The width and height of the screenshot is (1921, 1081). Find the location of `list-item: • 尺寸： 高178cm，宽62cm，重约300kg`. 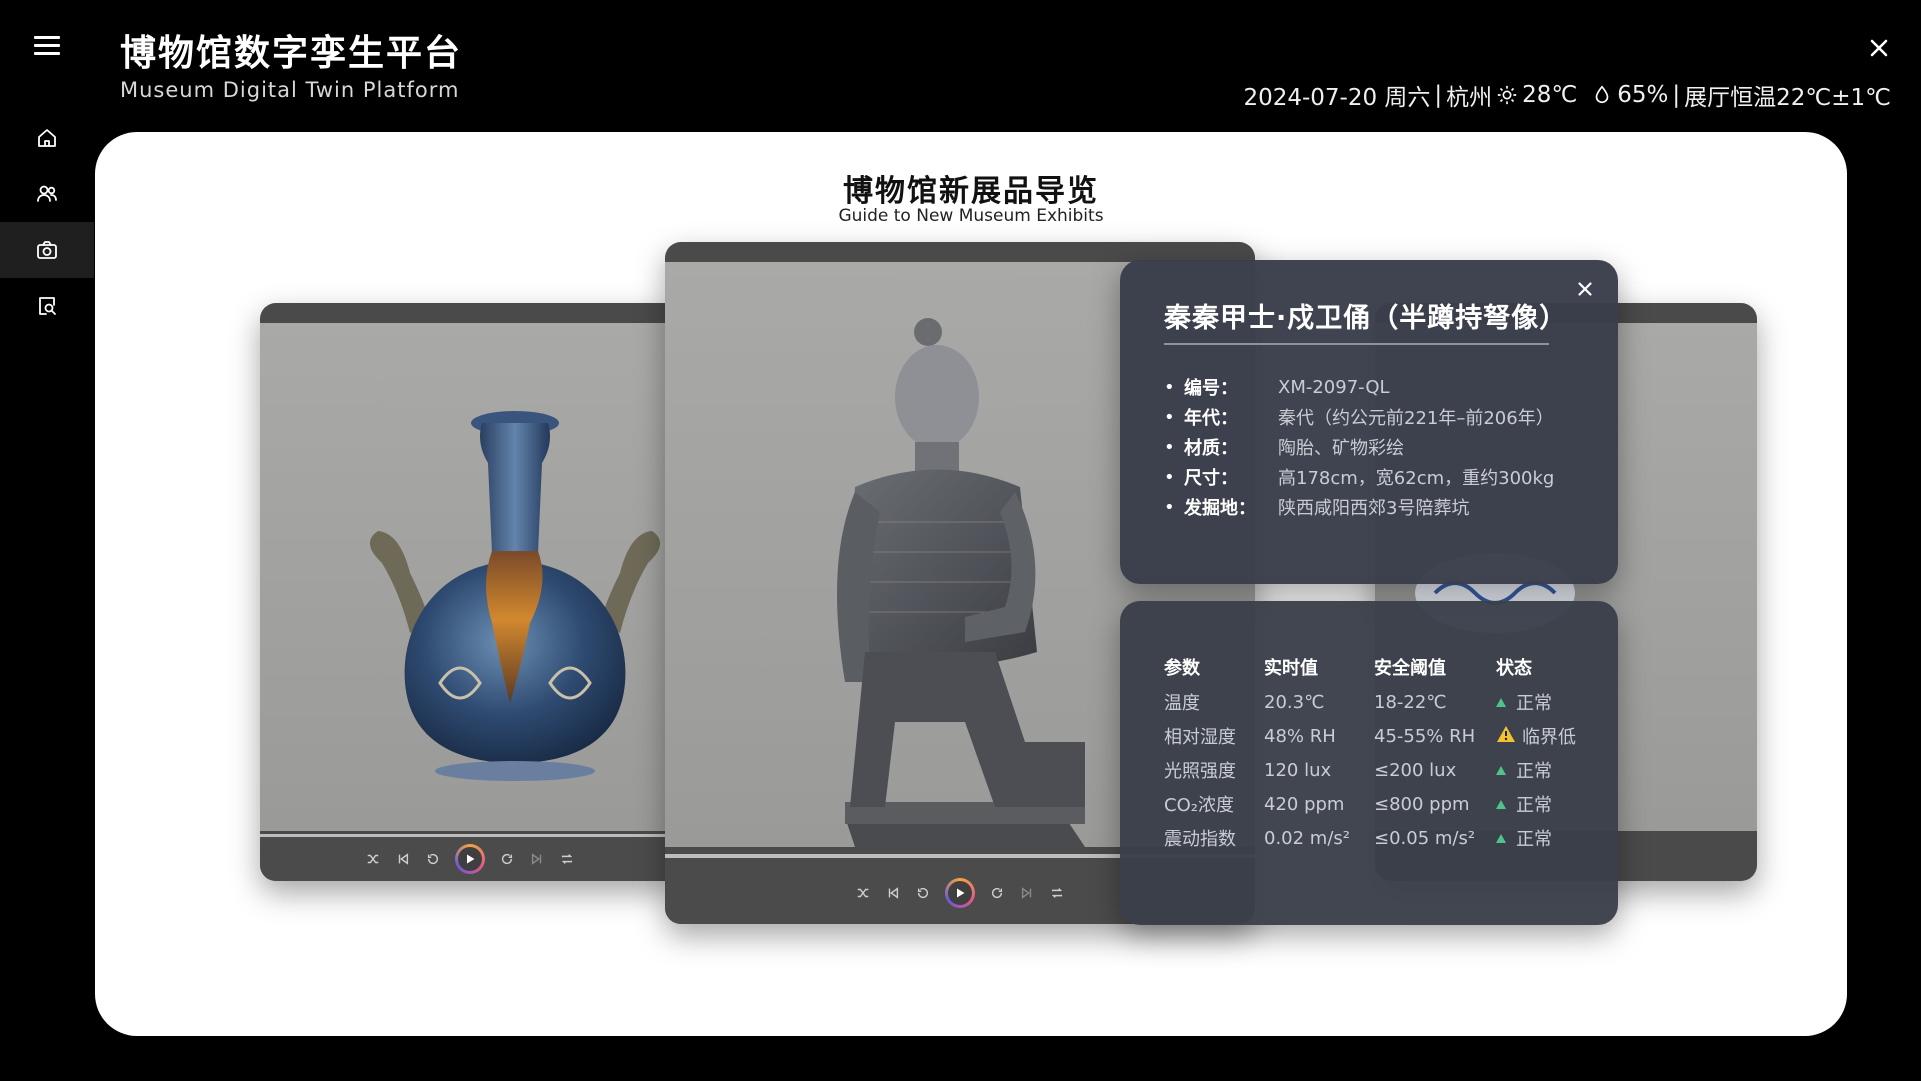

list-item: • 尺寸： 高178cm，宽62cm，重约300kg is located at coordinates (1359, 477).